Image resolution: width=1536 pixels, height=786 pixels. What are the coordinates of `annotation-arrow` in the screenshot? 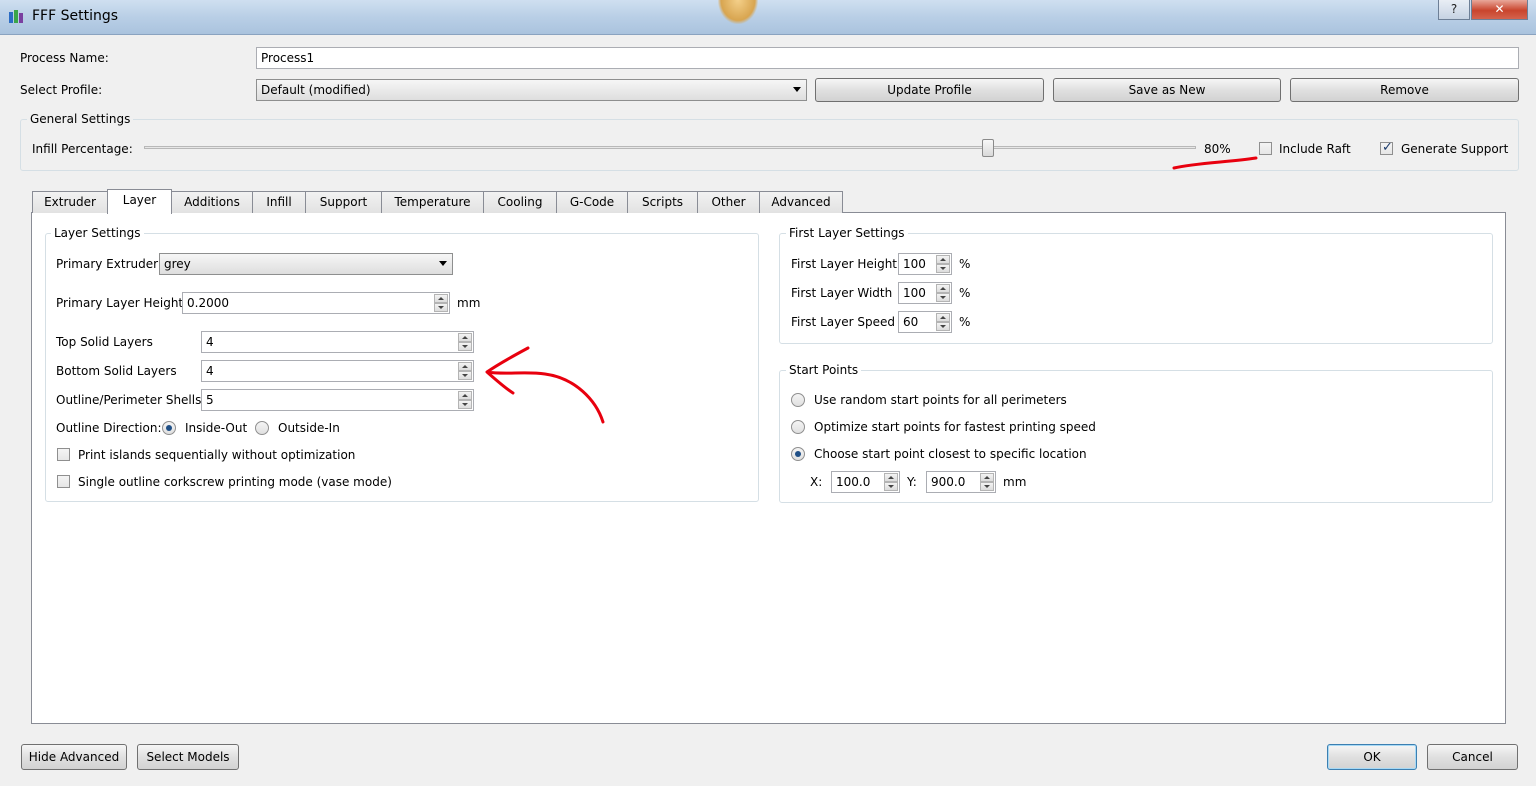 It's located at (545, 385).